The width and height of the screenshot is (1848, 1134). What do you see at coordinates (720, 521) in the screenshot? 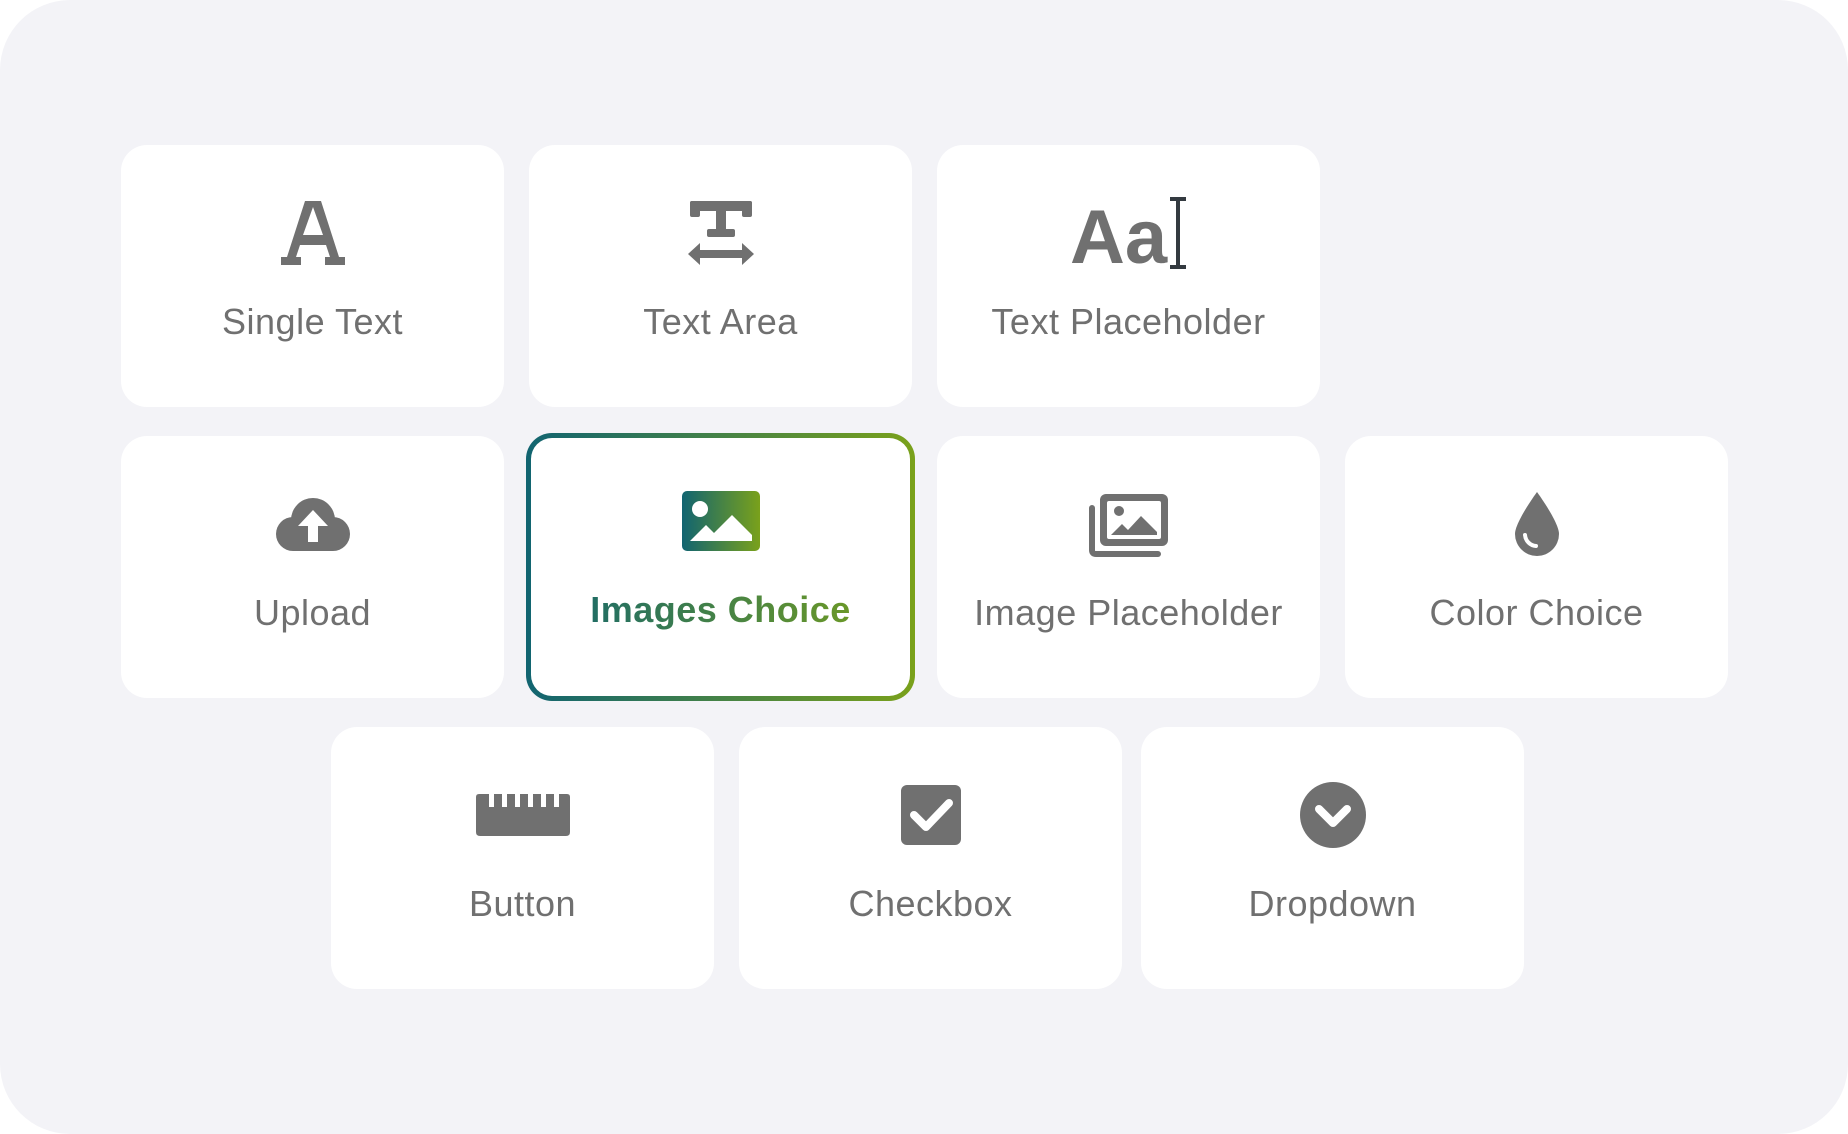
I see `image-icon` at bounding box center [720, 521].